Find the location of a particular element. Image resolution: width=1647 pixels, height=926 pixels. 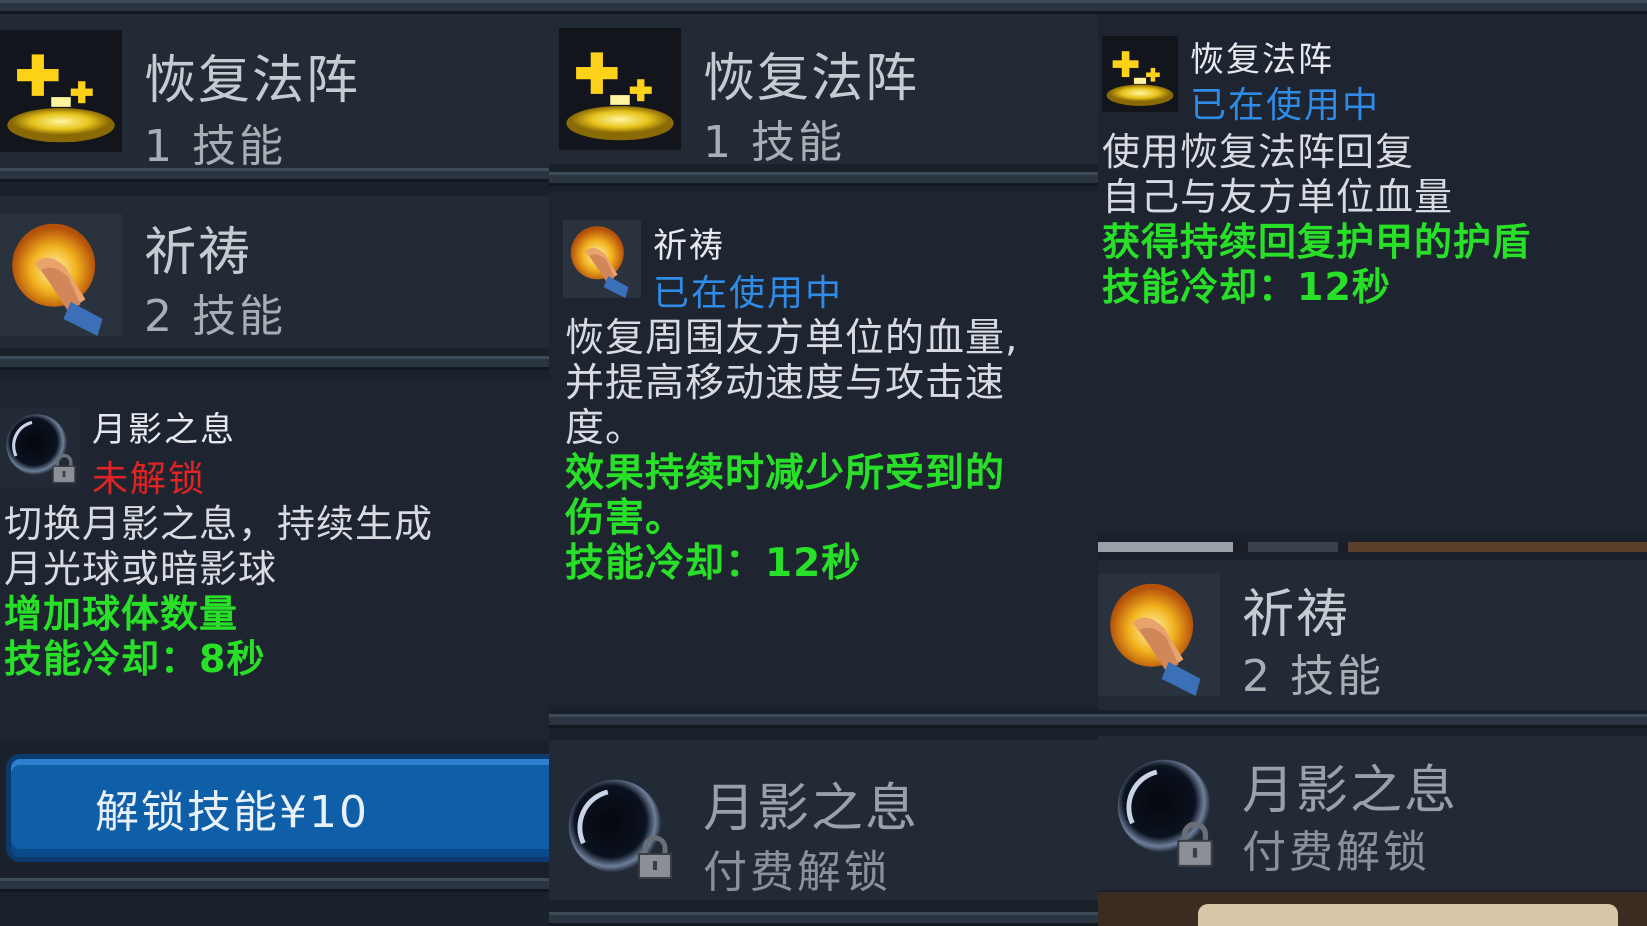

skill-status-locked: 未解锁 is located at coordinates (149, 479).